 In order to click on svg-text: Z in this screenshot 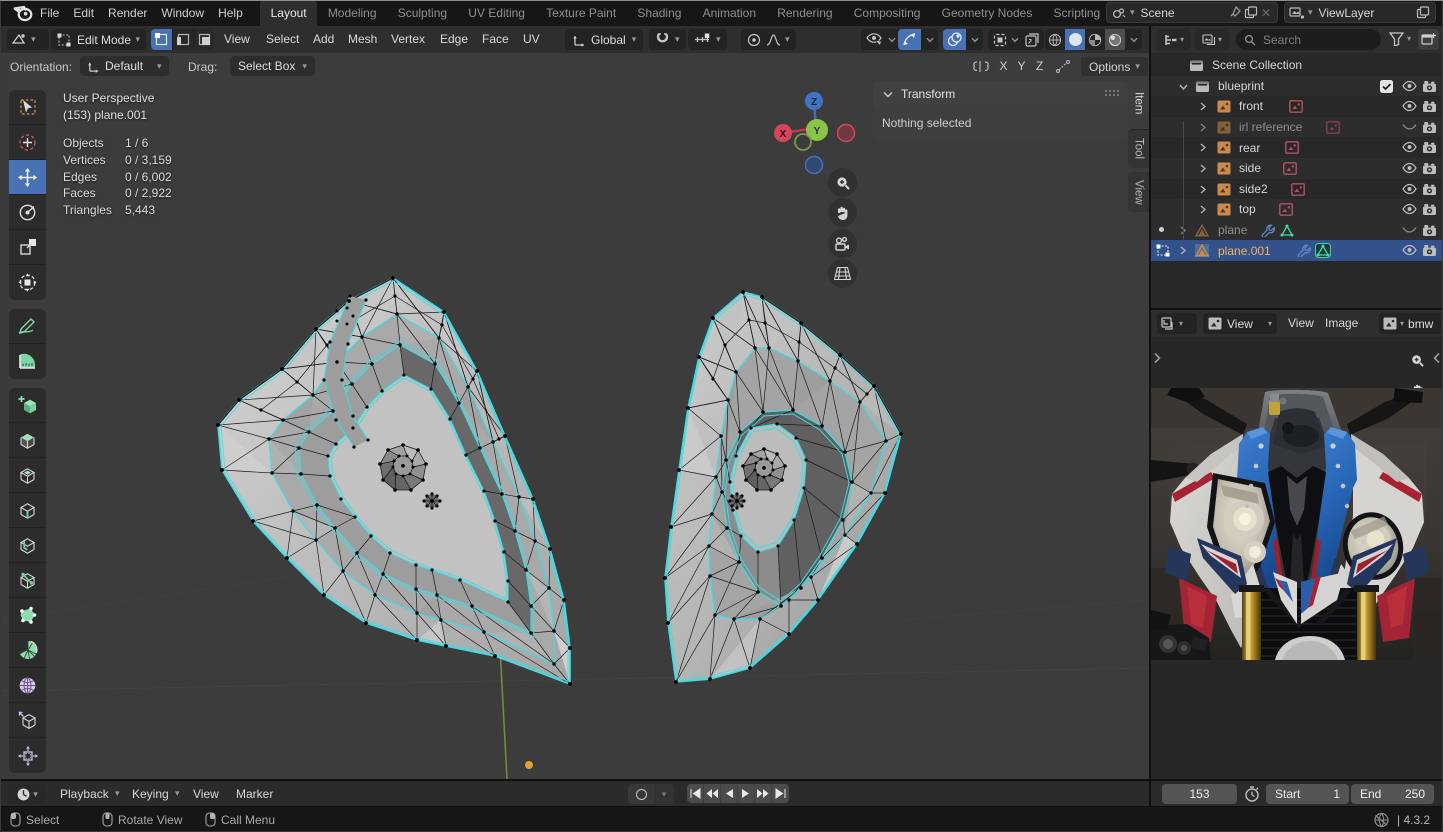, I will do `click(814, 102)`.